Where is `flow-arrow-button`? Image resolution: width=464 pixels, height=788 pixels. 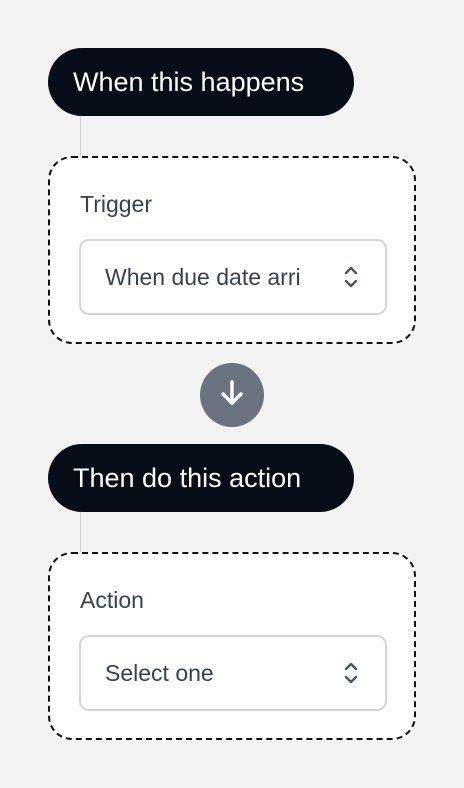 flow-arrow-button is located at coordinates (232, 395).